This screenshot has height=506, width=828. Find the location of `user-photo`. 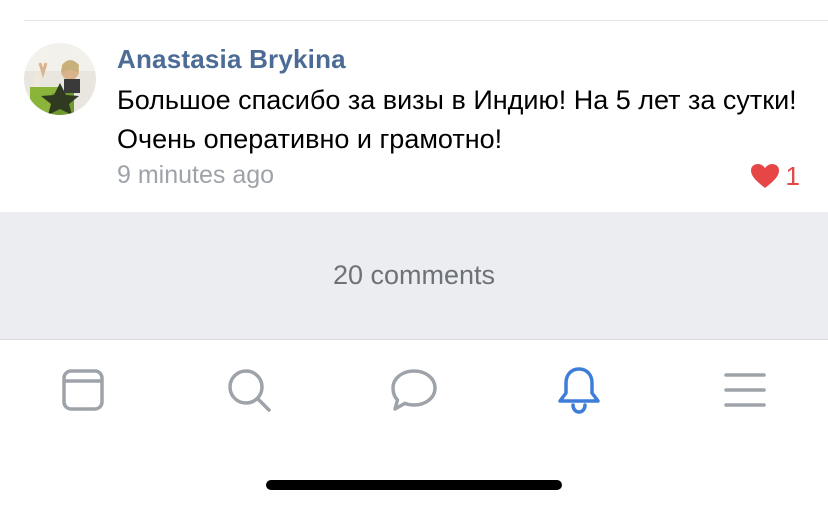

user-photo is located at coordinates (60, 79).